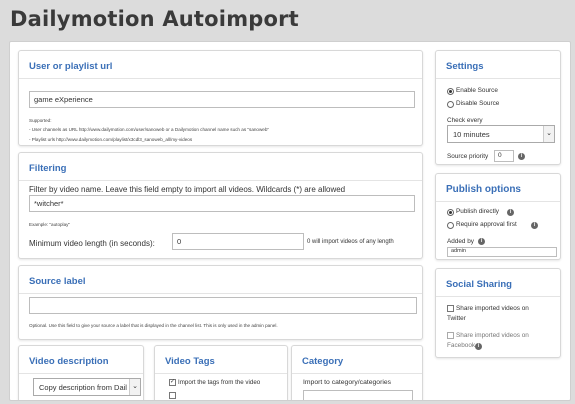 The image size is (575, 404). Describe the element at coordinates (450, 91) in the screenshot. I see `enable-source-radio` at that location.